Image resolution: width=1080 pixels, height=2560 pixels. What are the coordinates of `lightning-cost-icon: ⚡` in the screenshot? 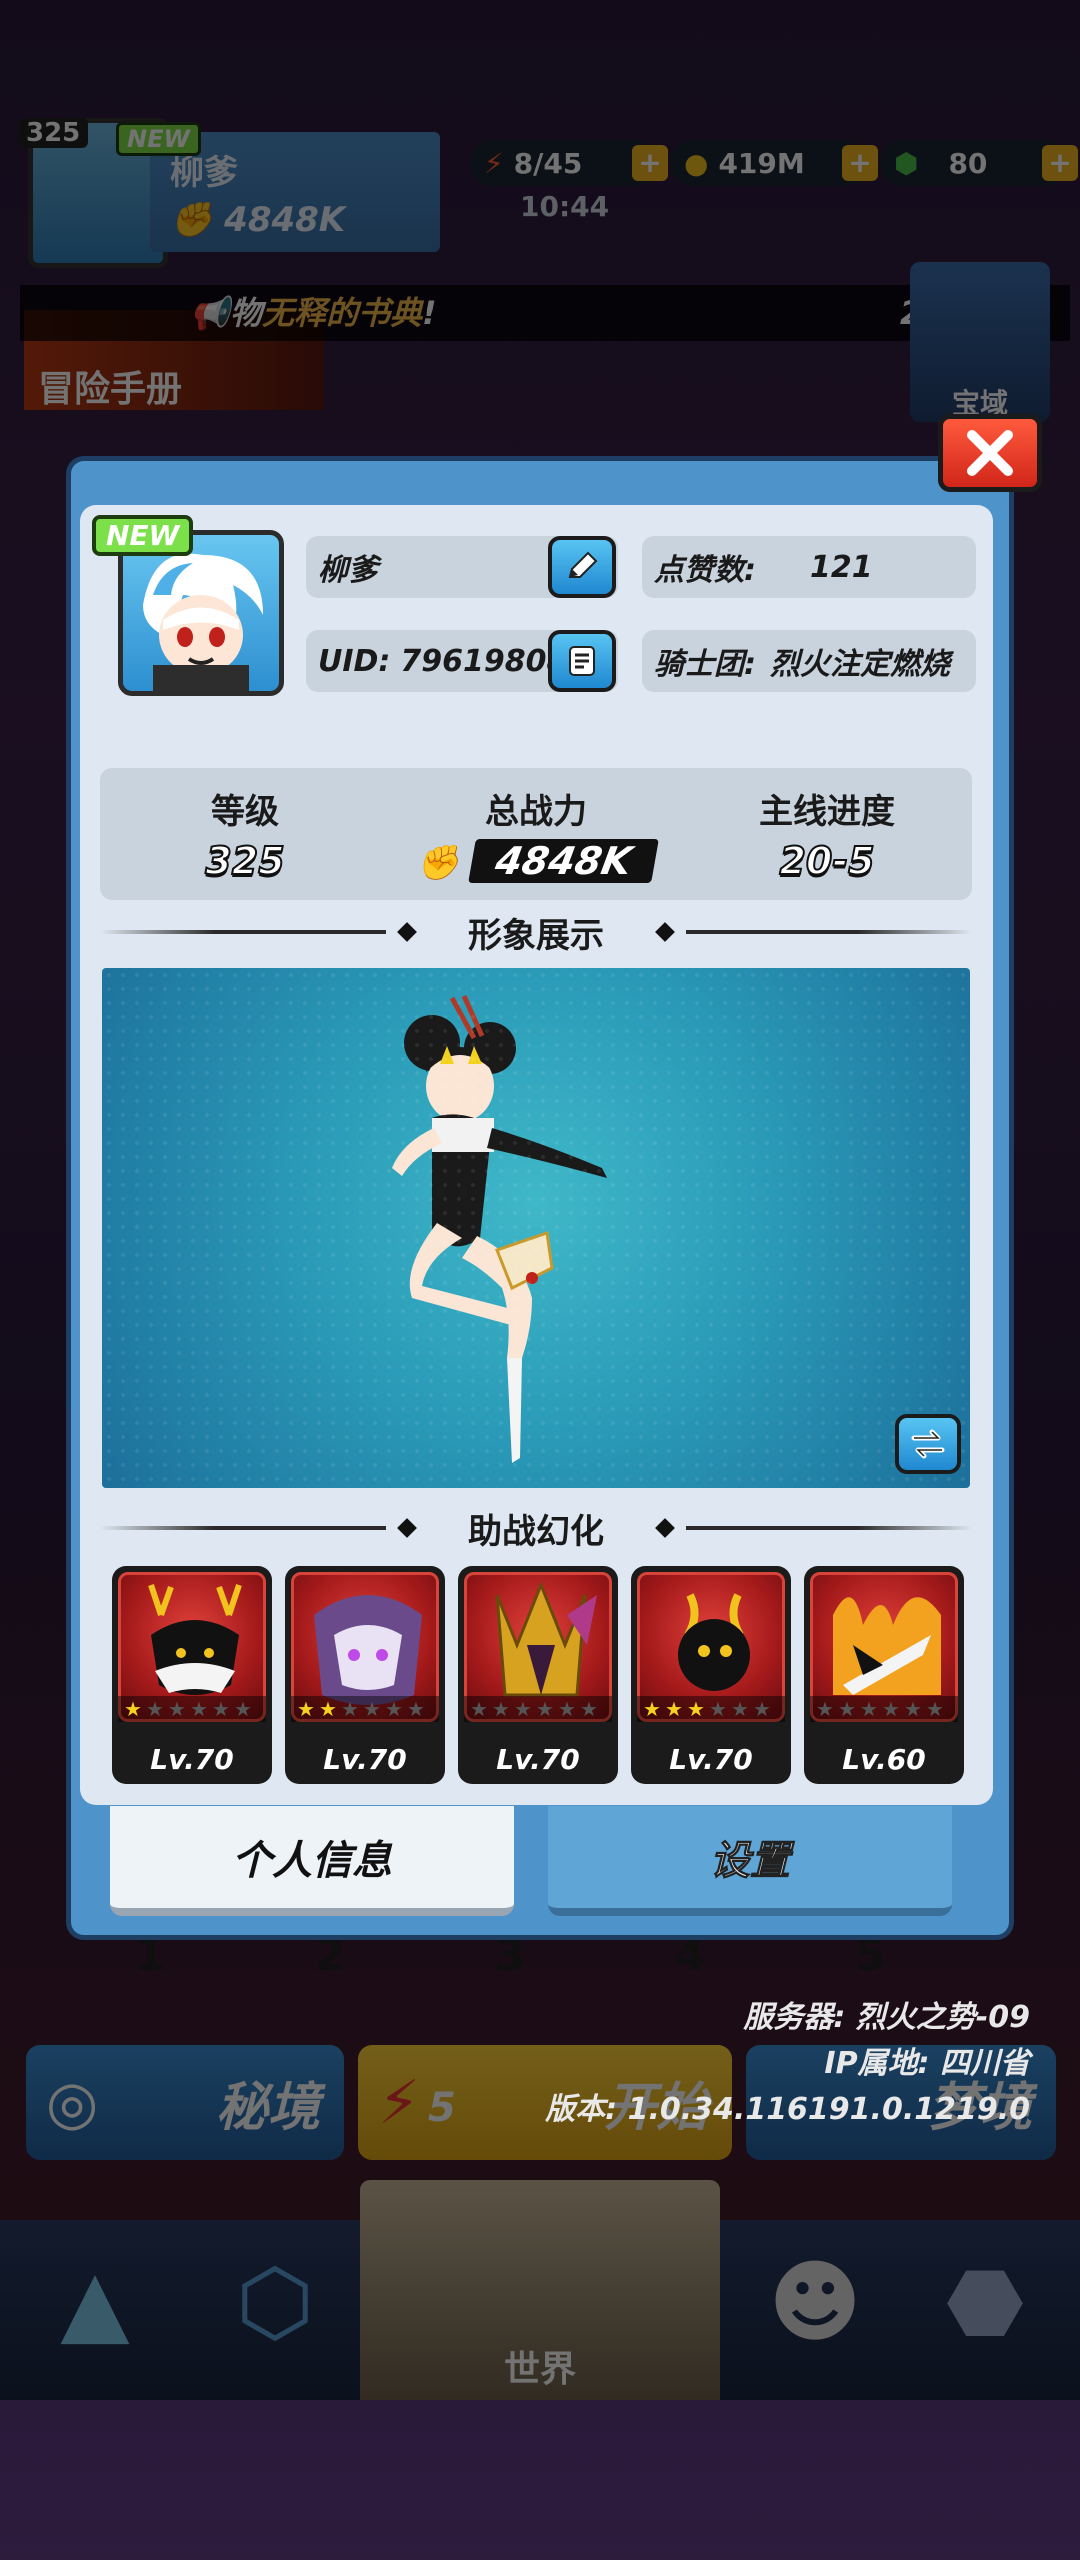 It's located at (399, 2102).